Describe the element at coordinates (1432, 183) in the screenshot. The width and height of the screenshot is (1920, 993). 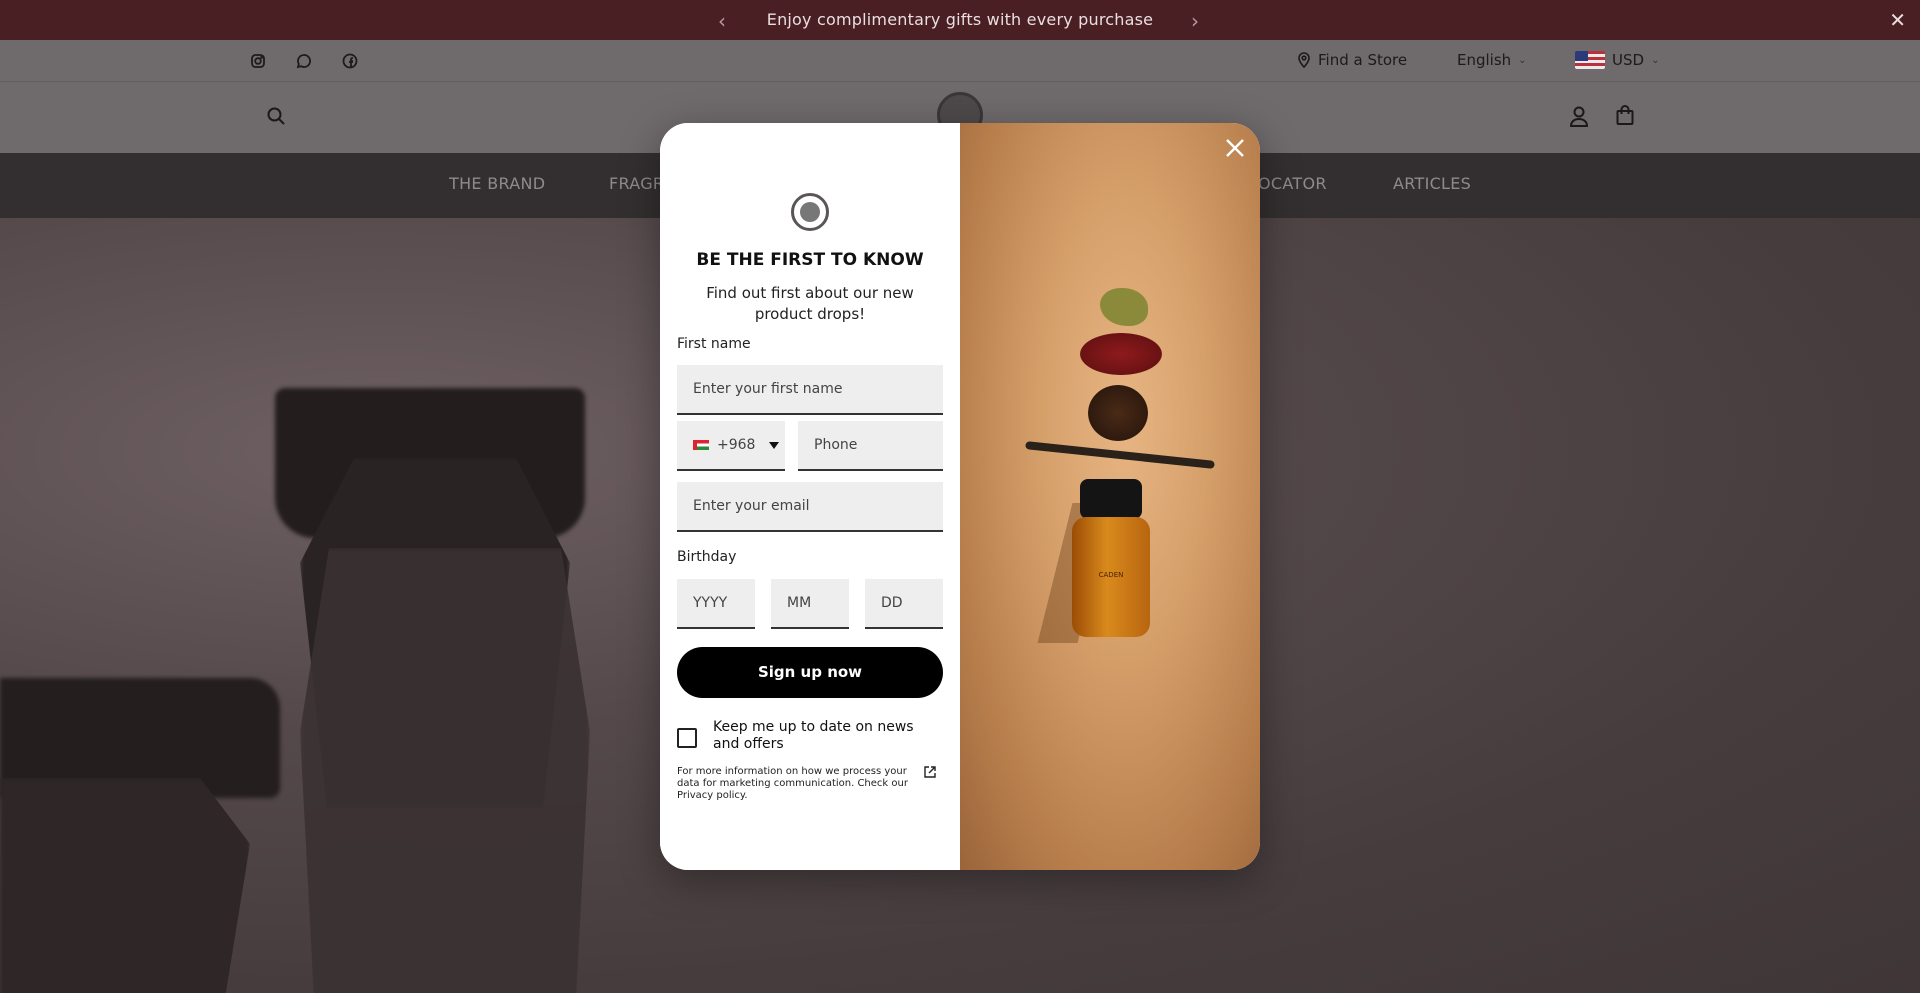
I see `nav-item-articles: ARTICLES` at that location.